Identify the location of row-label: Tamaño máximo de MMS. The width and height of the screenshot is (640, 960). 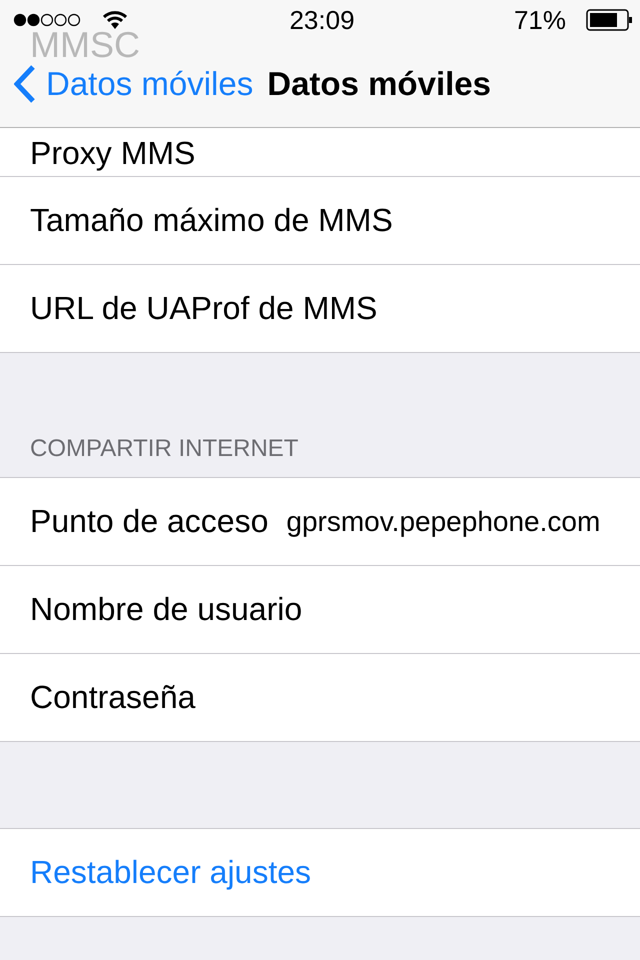
(211, 220).